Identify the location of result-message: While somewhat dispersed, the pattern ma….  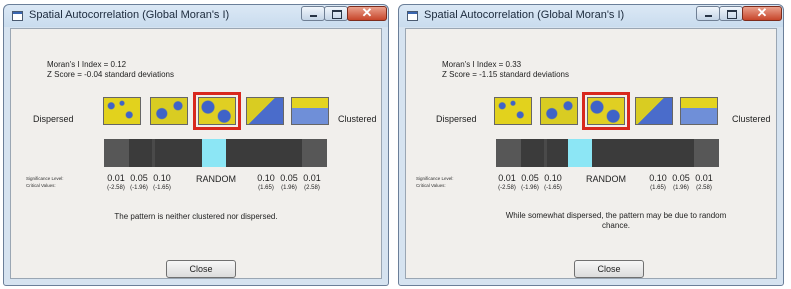
(616, 220).